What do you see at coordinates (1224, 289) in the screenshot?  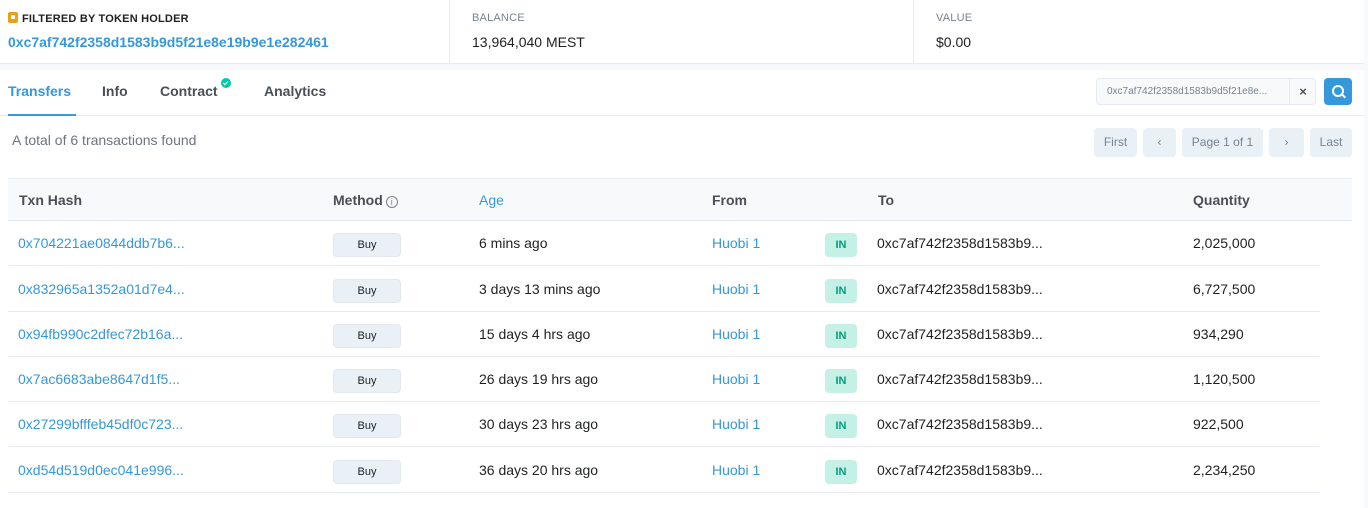 I see `quantity-value: 6,727,500` at bounding box center [1224, 289].